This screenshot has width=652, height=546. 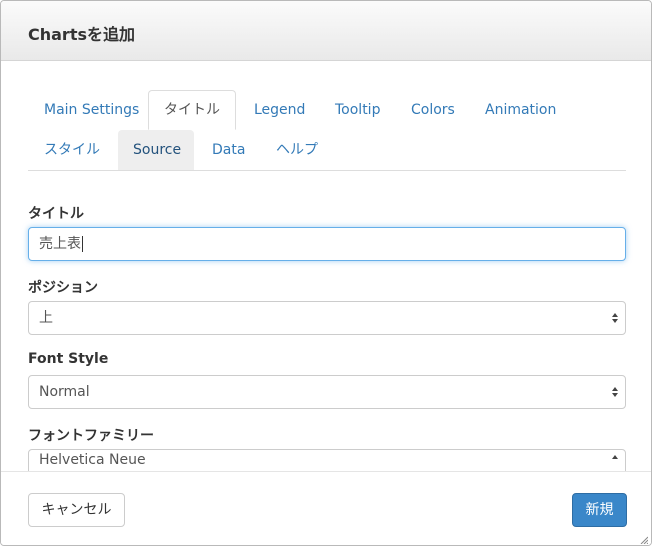 I want to click on tab-data: Data, so click(x=228, y=150).